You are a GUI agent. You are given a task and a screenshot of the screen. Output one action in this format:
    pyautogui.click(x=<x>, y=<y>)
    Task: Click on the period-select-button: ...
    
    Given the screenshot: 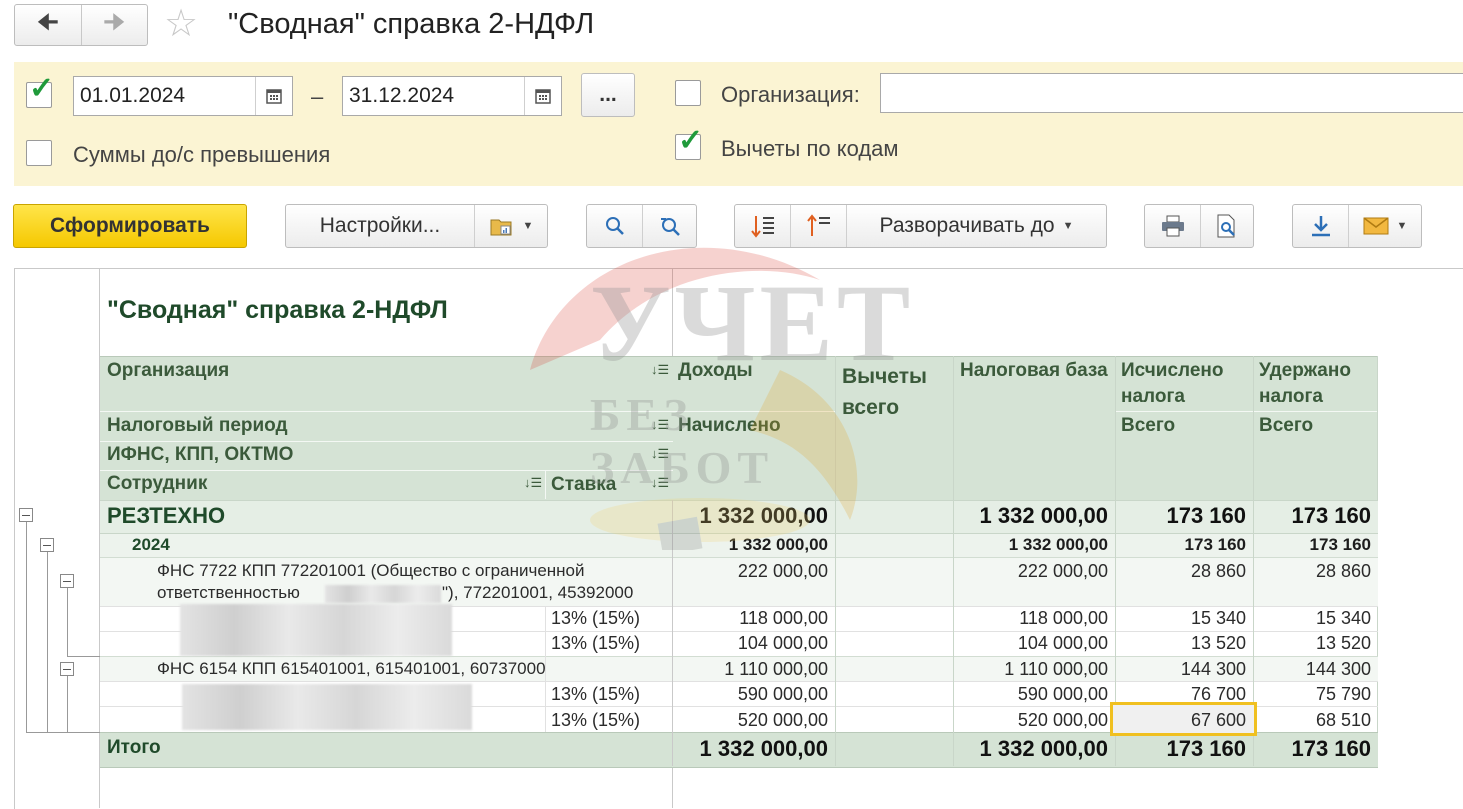 What is the action you would take?
    pyautogui.click(x=608, y=95)
    